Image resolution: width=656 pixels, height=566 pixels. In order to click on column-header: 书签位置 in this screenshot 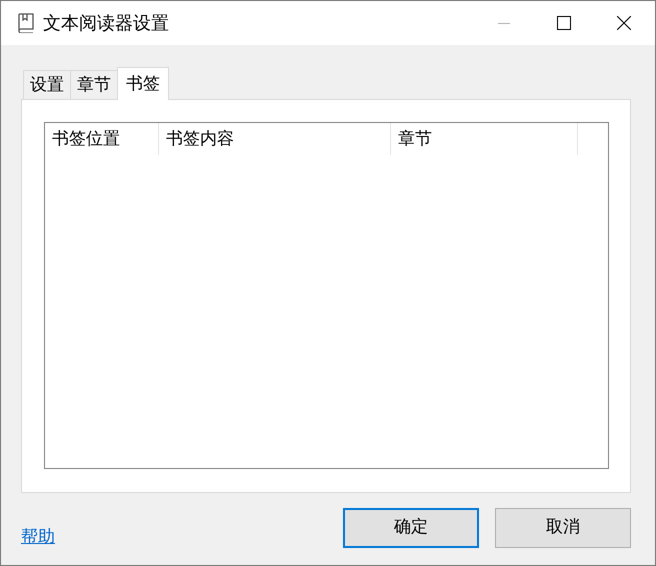, I will do `click(102, 139)`.